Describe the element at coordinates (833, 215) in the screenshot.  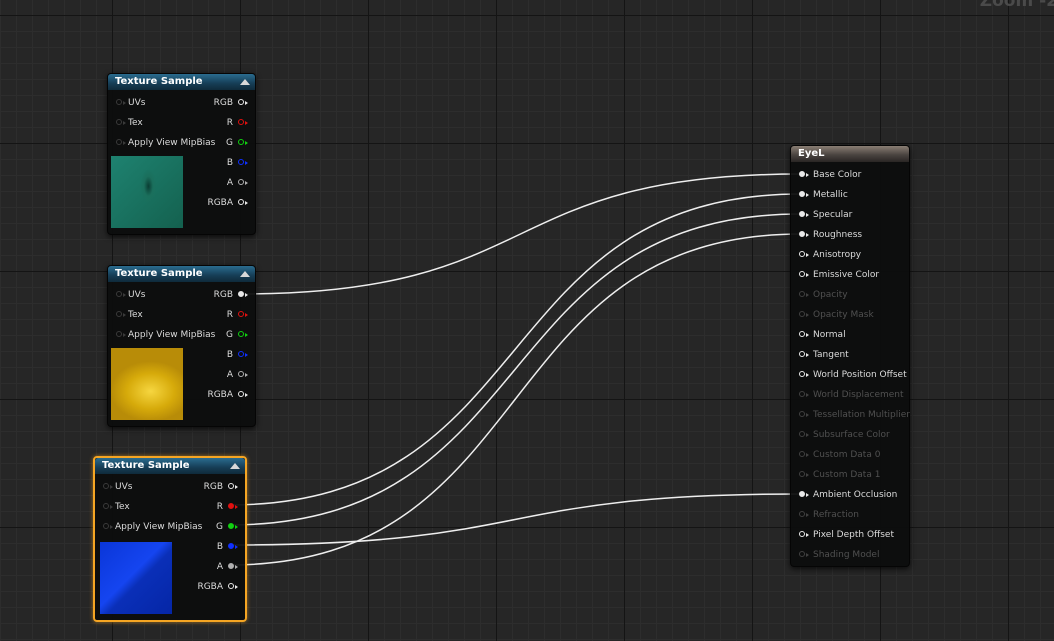
I see `material-pin-label: Specular` at that location.